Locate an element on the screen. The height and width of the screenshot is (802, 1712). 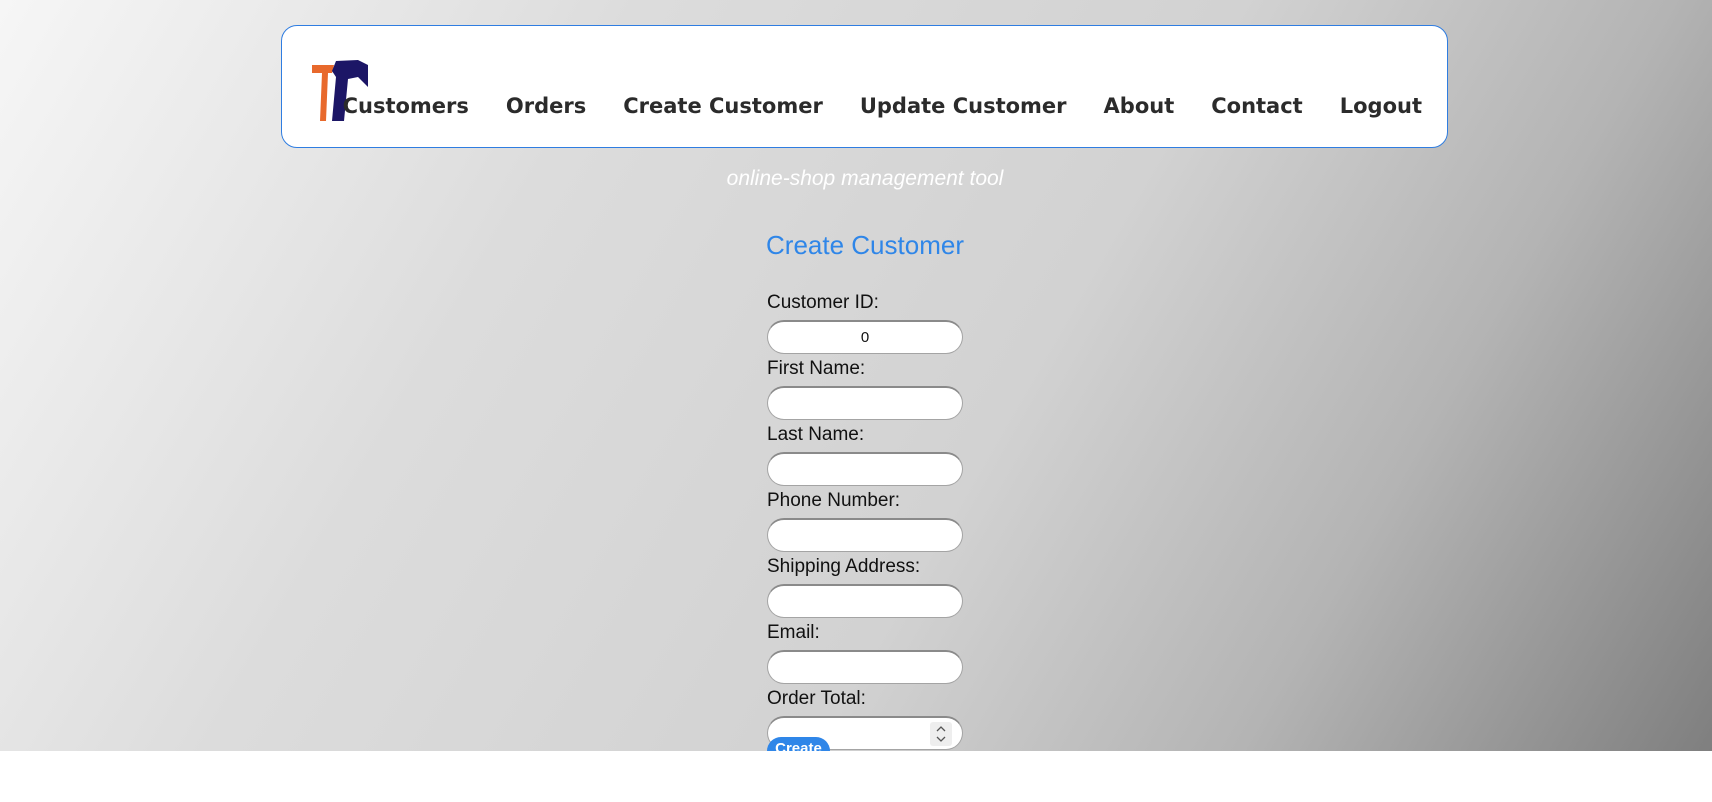
first-name-label: First Name: is located at coordinates (816, 368).